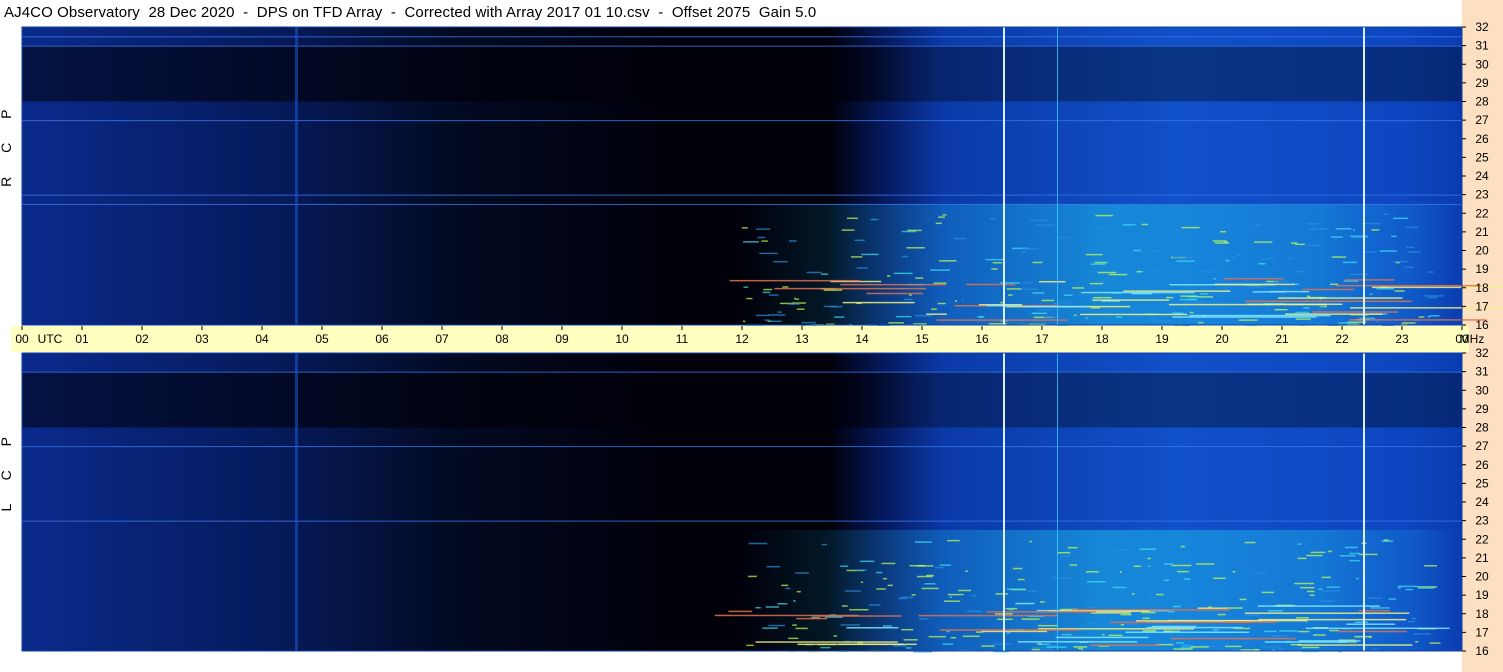 The height and width of the screenshot is (672, 1503). What do you see at coordinates (1482, 409) in the screenshot?
I see `y-tick-label: 29` at bounding box center [1482, 409].